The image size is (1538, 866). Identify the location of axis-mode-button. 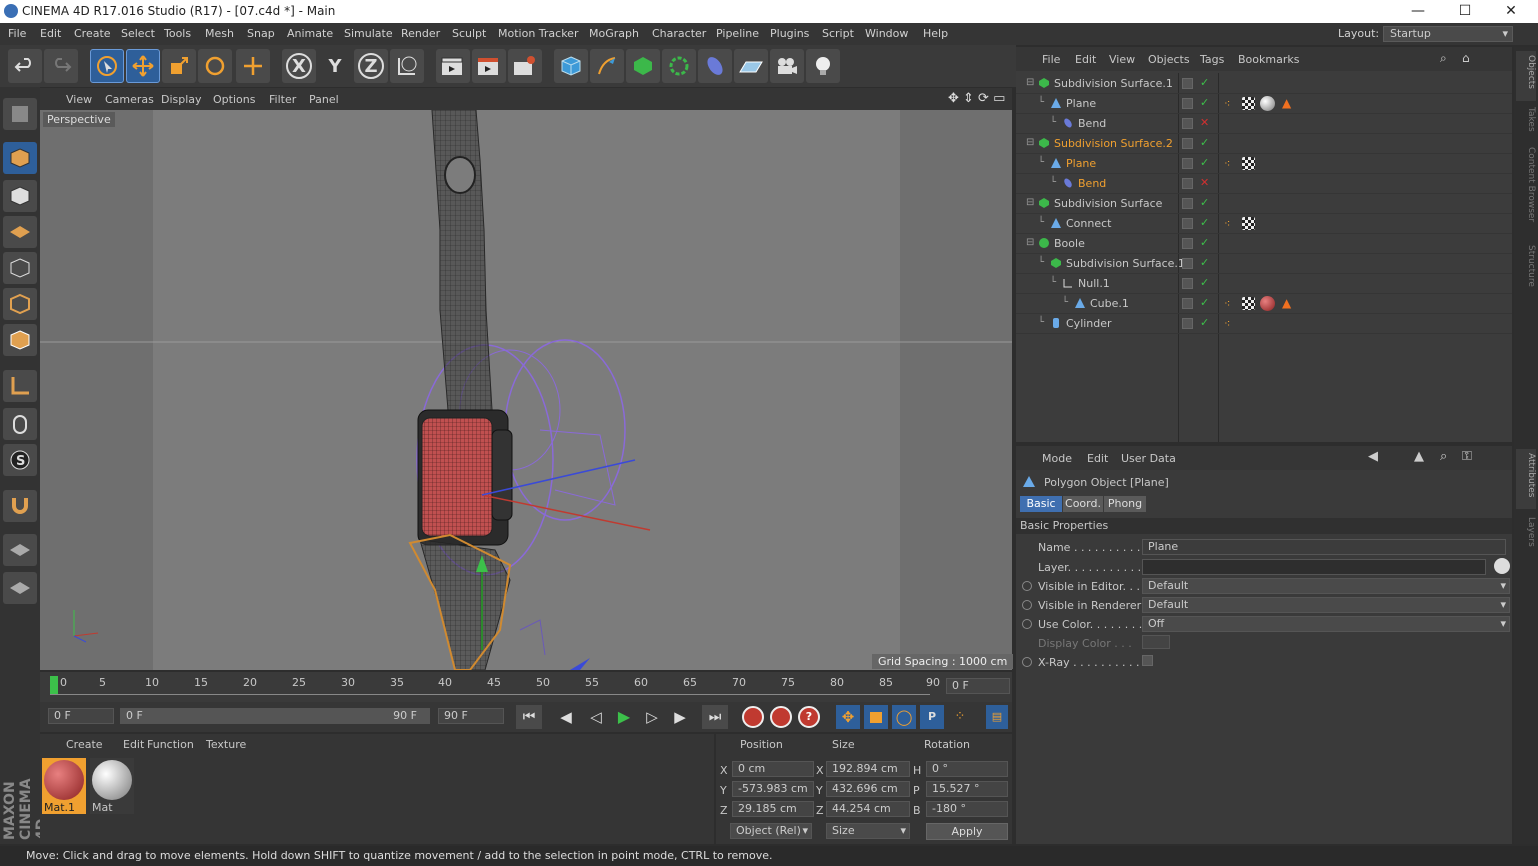
(20, 386).